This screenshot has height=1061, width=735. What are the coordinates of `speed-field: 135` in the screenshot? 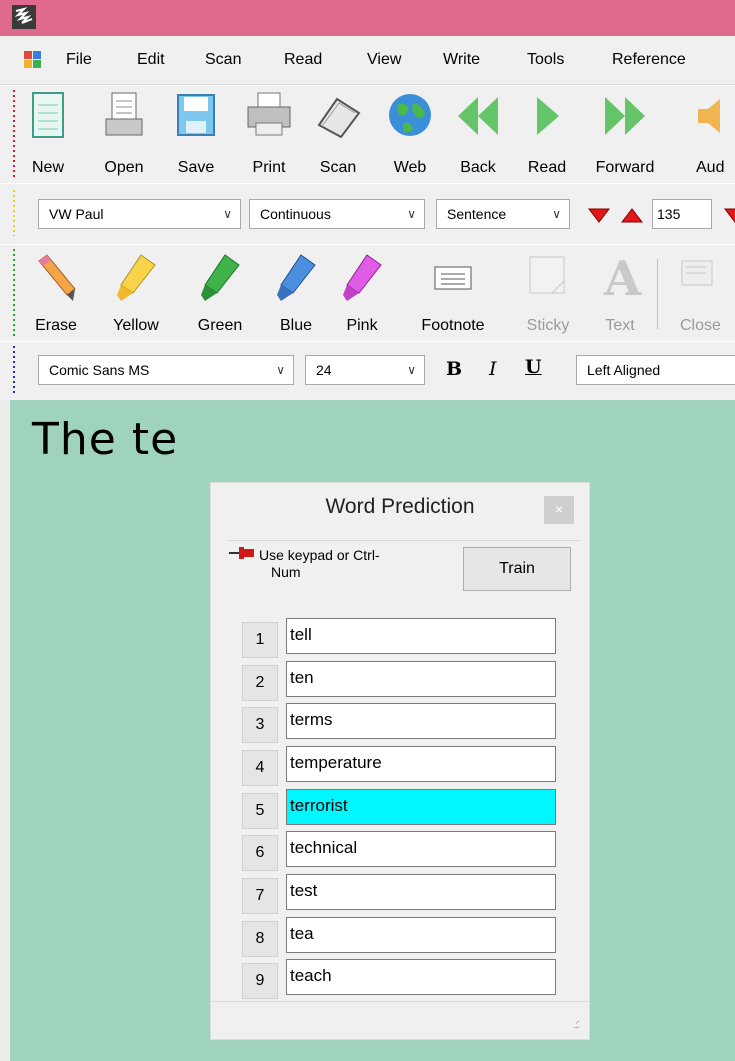 It's located at (682, 214).